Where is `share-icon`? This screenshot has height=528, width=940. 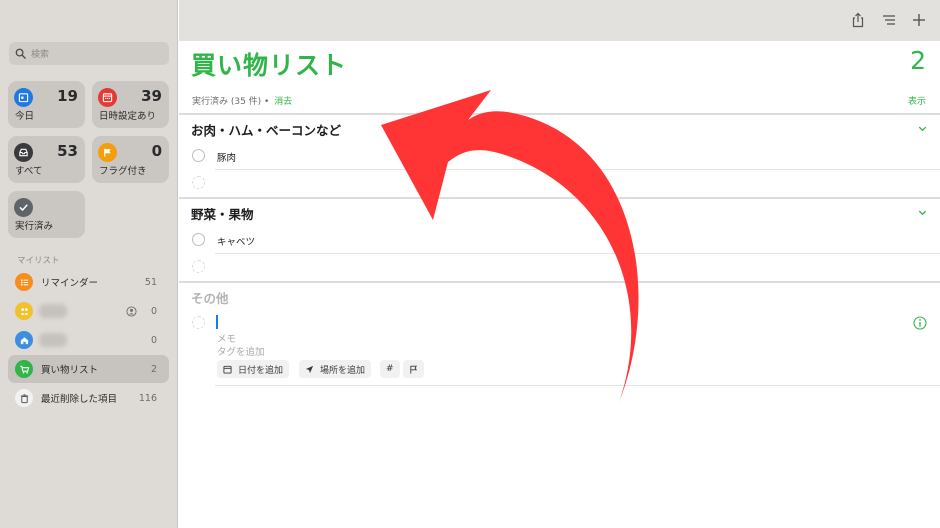 share-icon is located at coordinates (858, 20).